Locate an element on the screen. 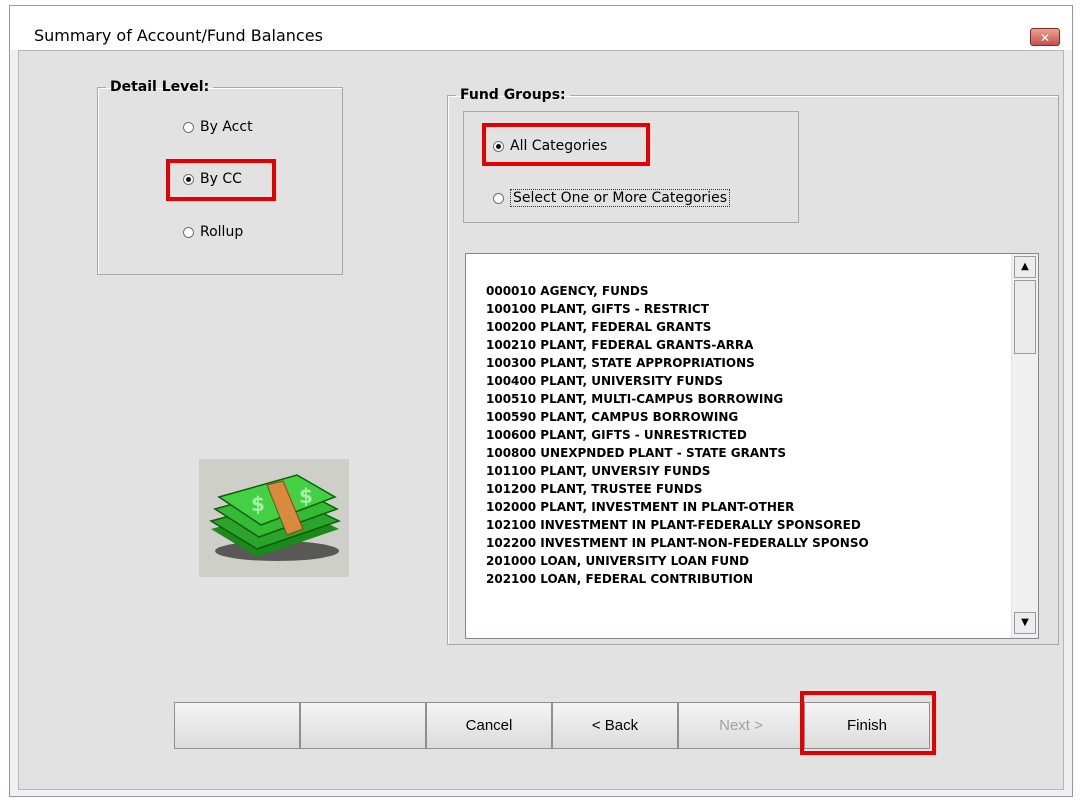  fund-category-item: 201000 LOAN, UNIVERSITY LOAN FUND is located at coordinates (736, 561).